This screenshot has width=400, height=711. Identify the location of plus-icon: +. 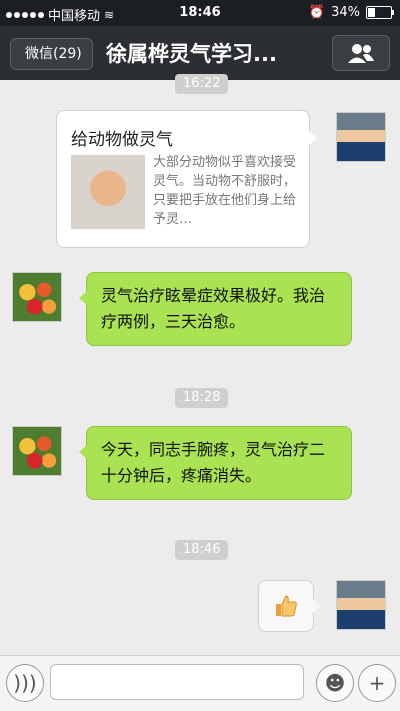
(377, 683).